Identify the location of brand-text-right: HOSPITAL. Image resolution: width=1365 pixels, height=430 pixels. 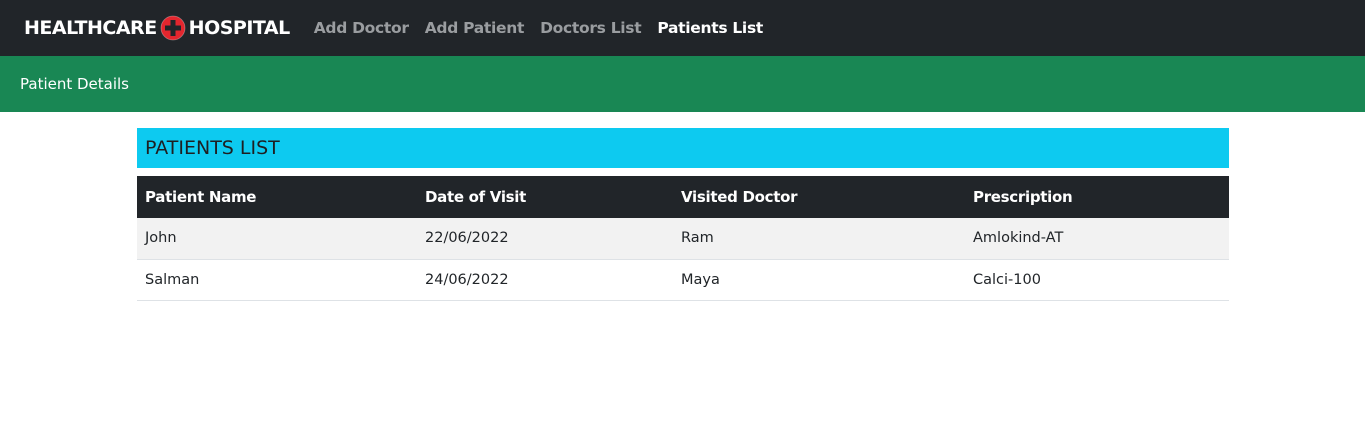
(239, 28).